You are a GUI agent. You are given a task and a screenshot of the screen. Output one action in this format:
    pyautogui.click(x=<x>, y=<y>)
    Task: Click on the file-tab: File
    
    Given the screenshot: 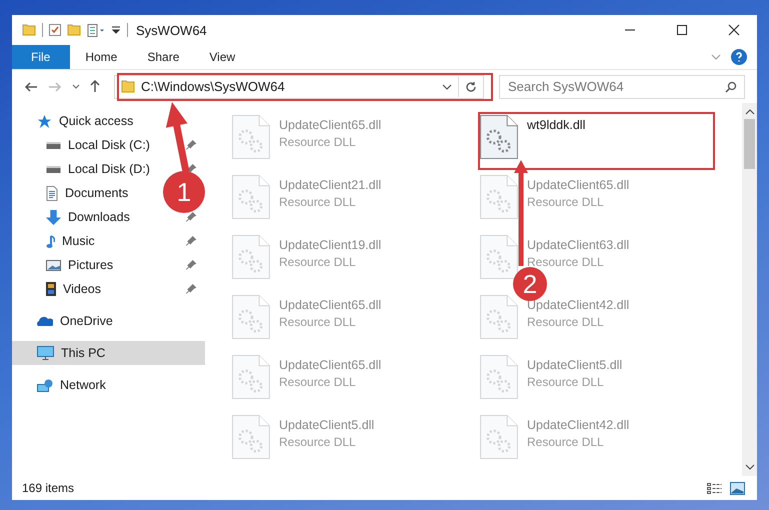 What is the action you would take?
    pyautogui.click(x=41, y=57)
    